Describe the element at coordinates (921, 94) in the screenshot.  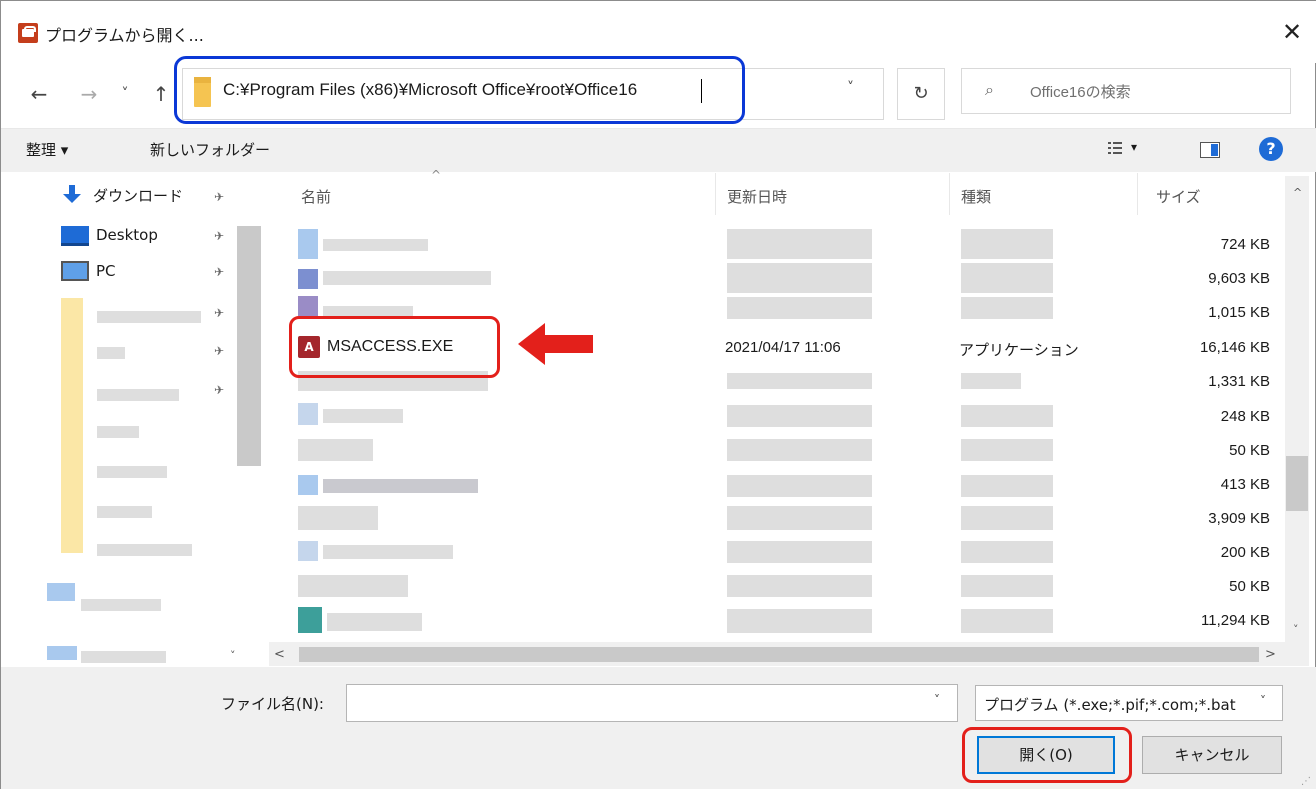
I see `refresh-icon: ↻` at that location.